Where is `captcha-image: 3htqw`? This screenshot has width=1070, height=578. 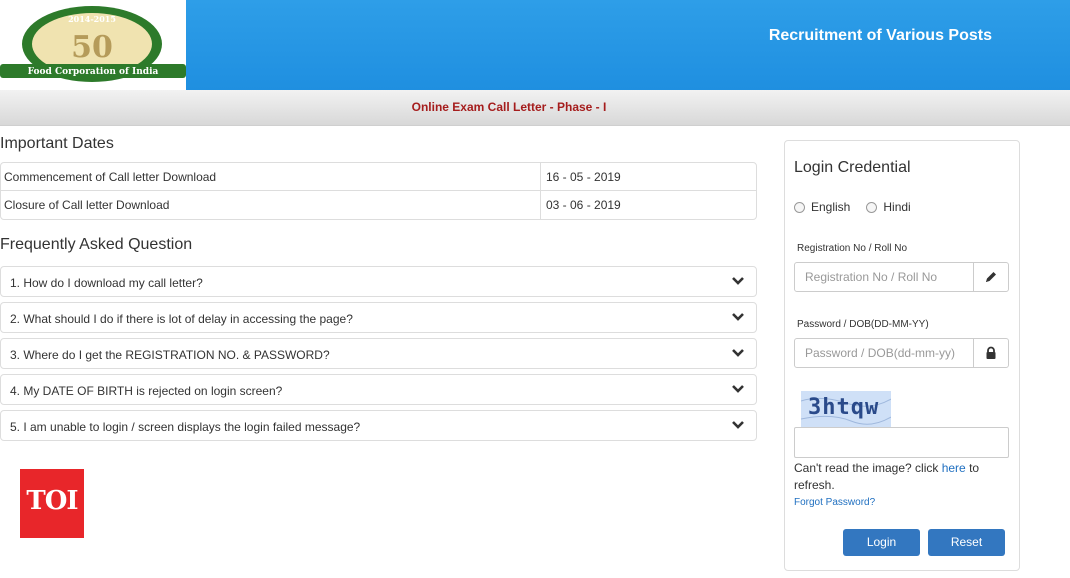
captcha-image: 3htqw is located at coordinates (846, 409).